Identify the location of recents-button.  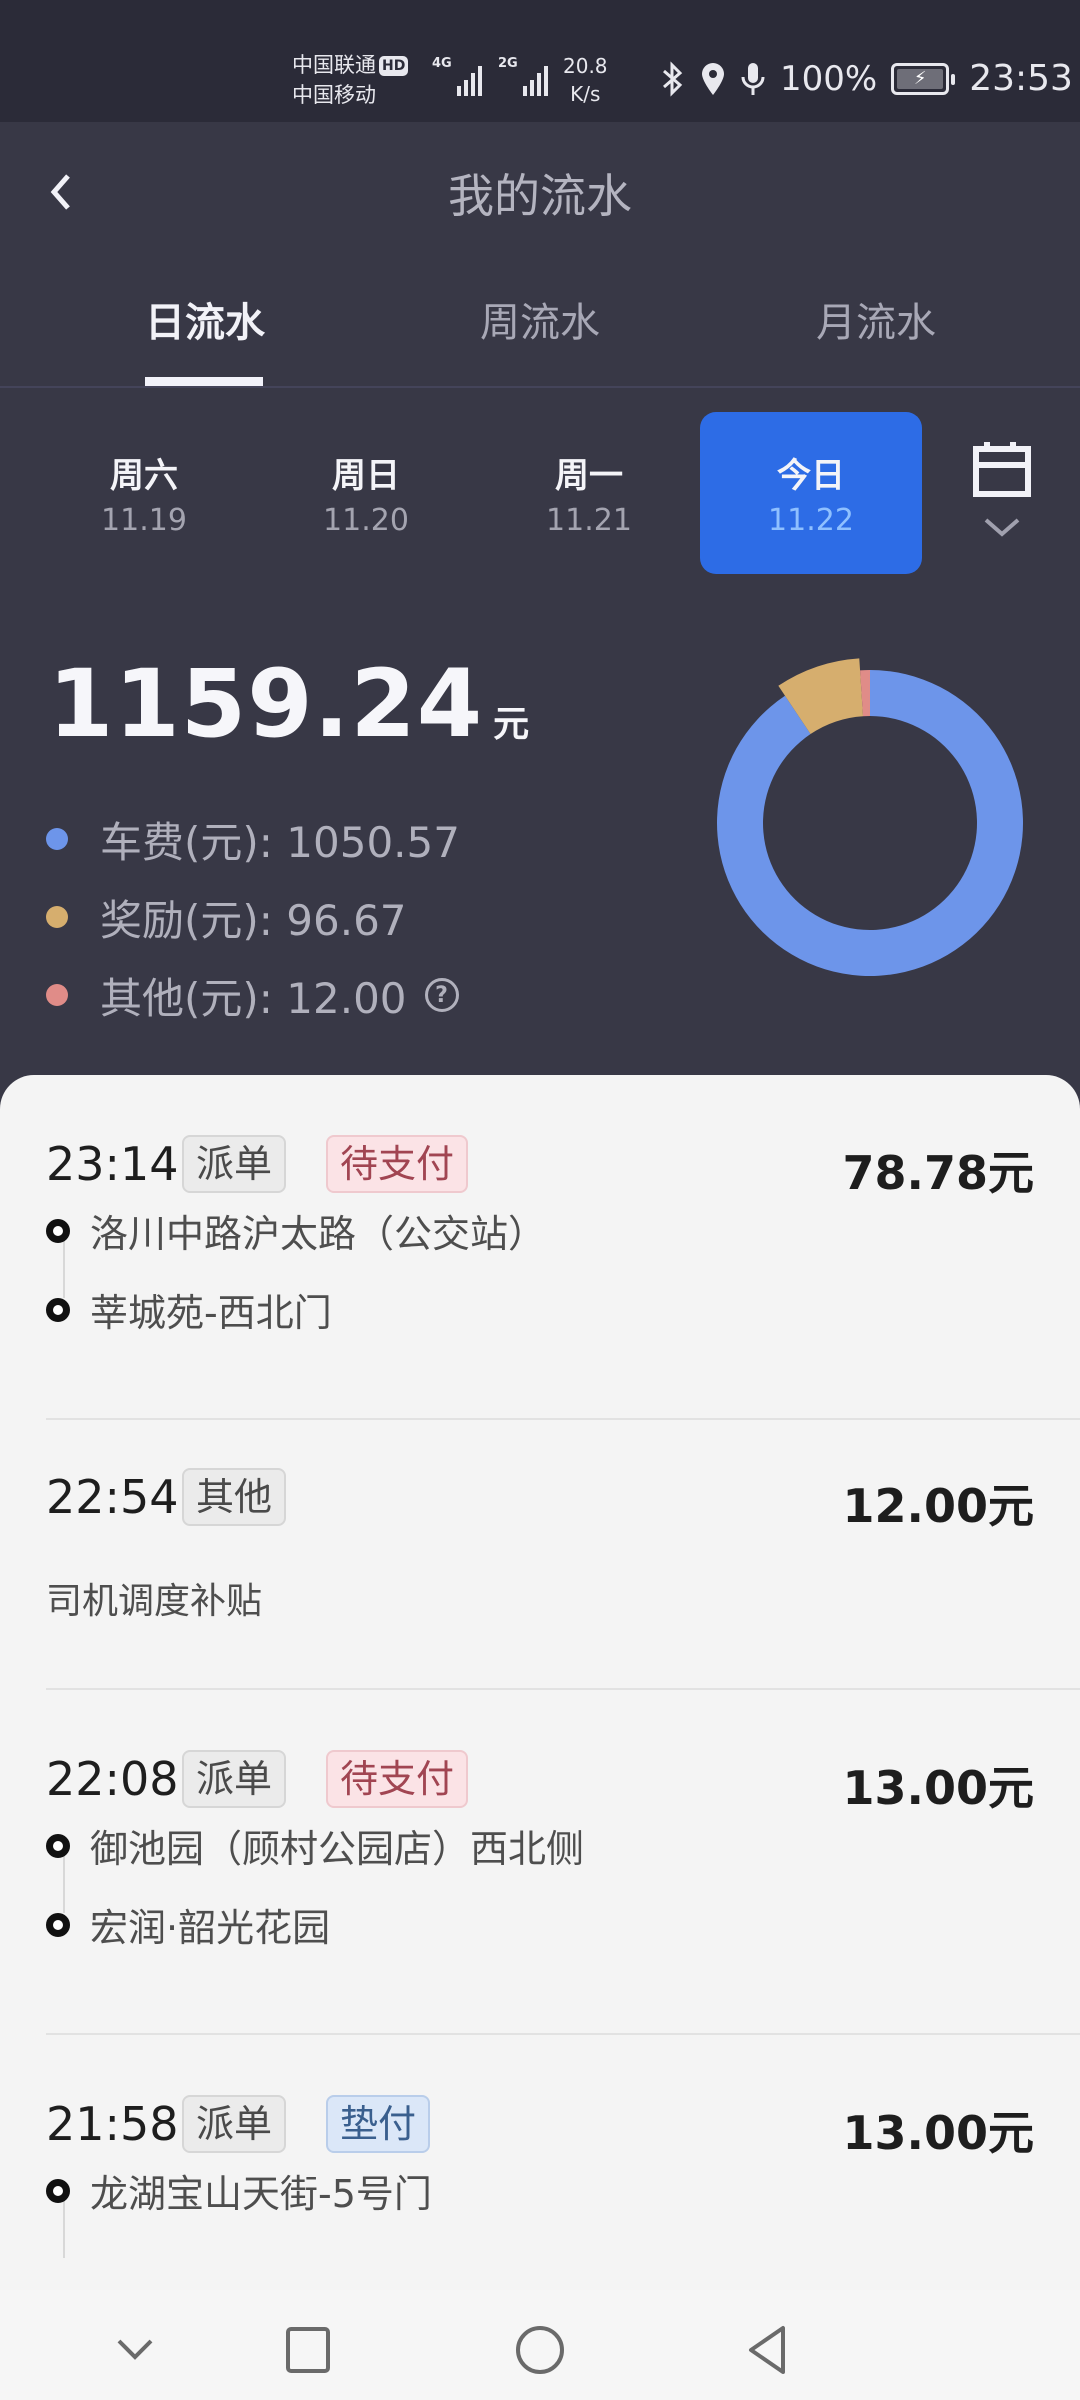
(308, 2350).